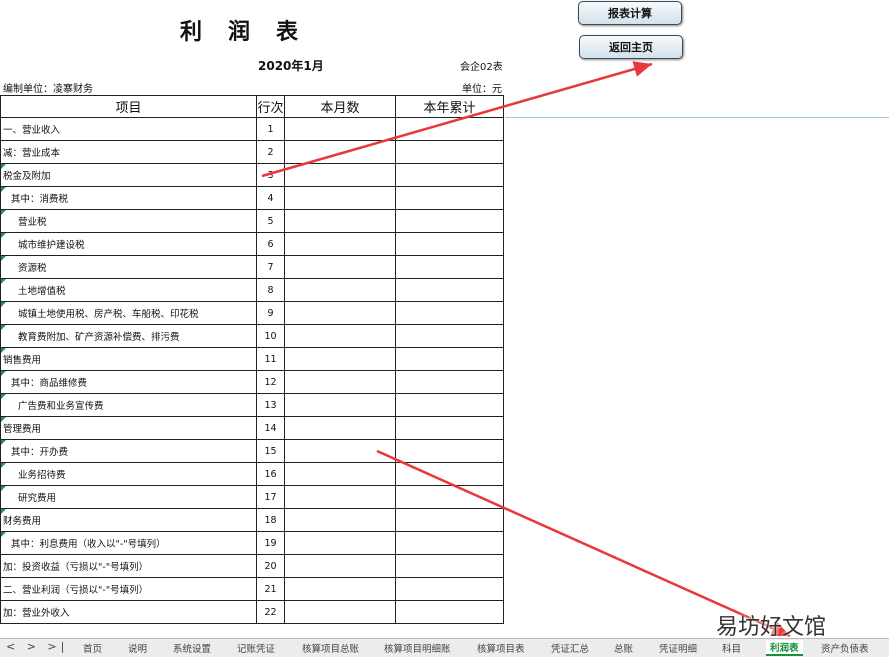  I want to click on annotation-arrow-line, so click(457, 120).